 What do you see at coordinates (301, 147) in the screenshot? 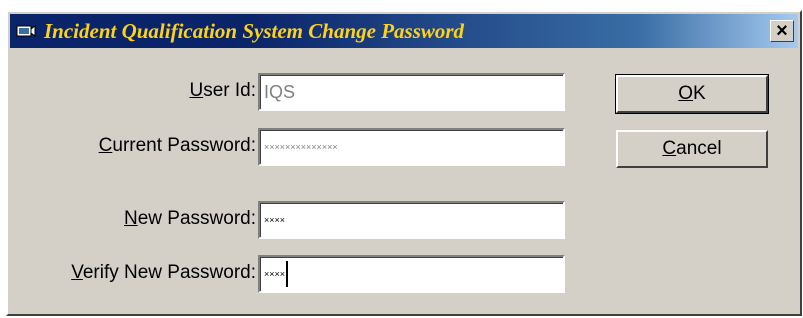
I see `current-password-value: ××××××××××××××` at bounding box center [301, 147].